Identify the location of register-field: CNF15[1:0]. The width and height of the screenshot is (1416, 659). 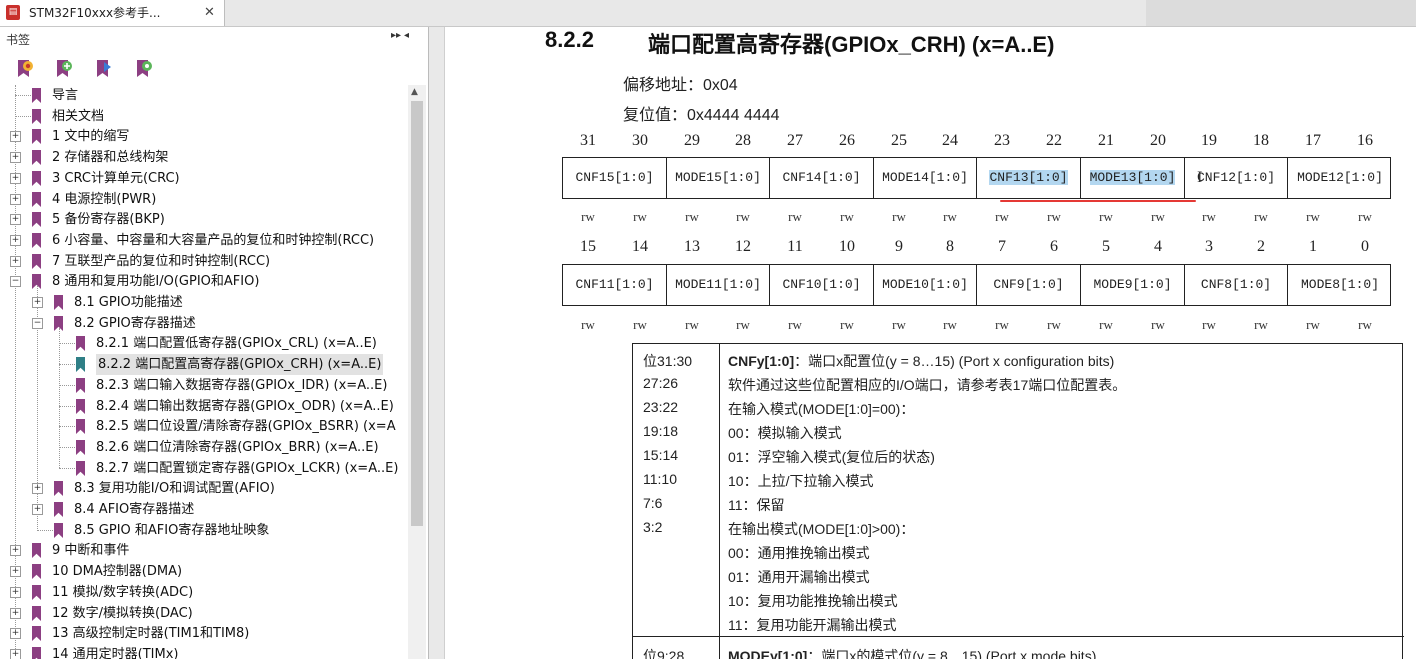
(615, 178).